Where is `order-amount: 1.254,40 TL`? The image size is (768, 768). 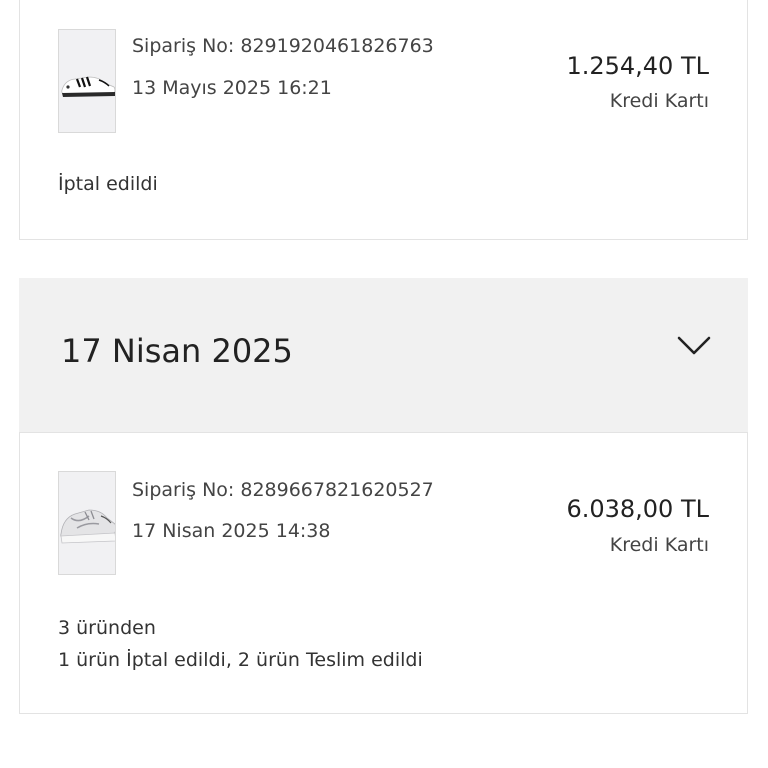 order-amount: 1.254,40 TL is located at coordinates (637, 66).